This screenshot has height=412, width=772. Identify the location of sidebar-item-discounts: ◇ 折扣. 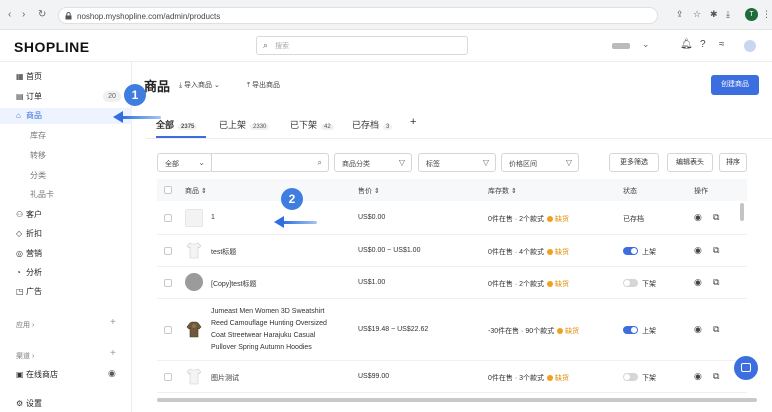
(29, 235).